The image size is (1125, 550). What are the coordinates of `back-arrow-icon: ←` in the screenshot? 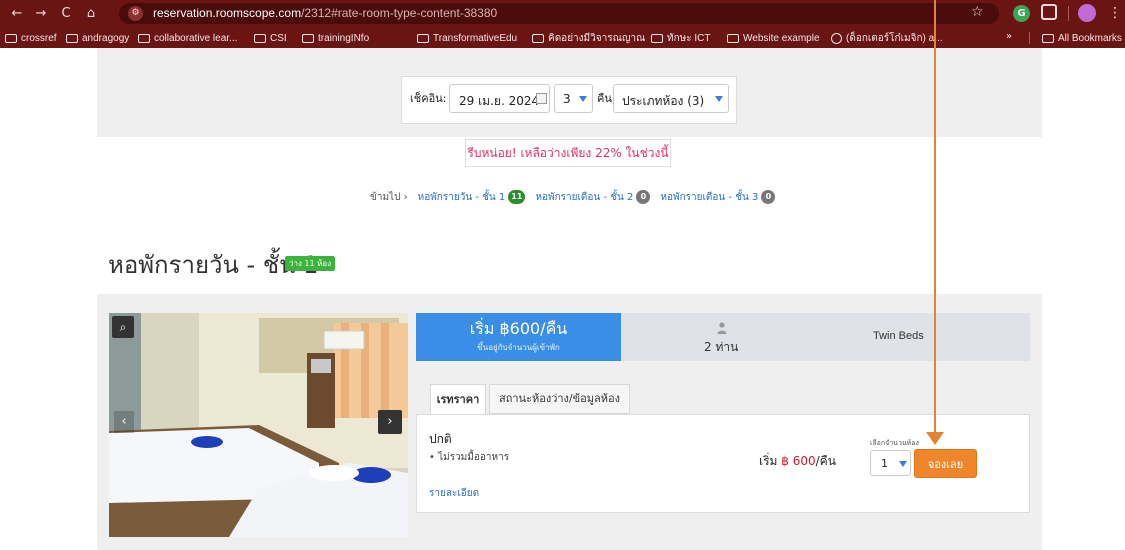 It's located at (17, 14).